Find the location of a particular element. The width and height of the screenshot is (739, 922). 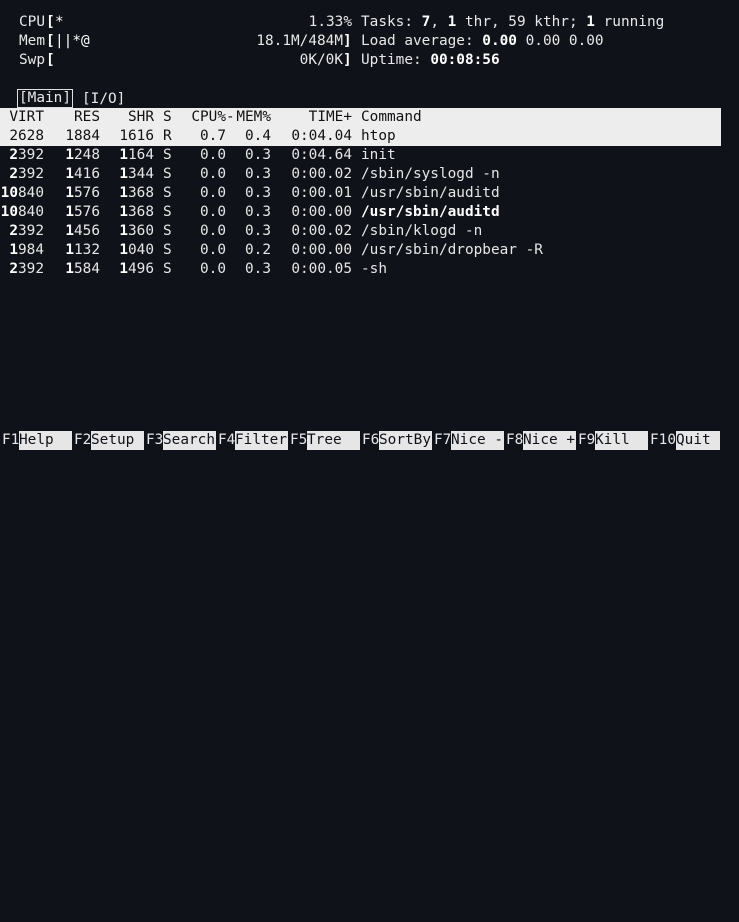

uptime-label: Uptime: is located at coordinates (396, 60).